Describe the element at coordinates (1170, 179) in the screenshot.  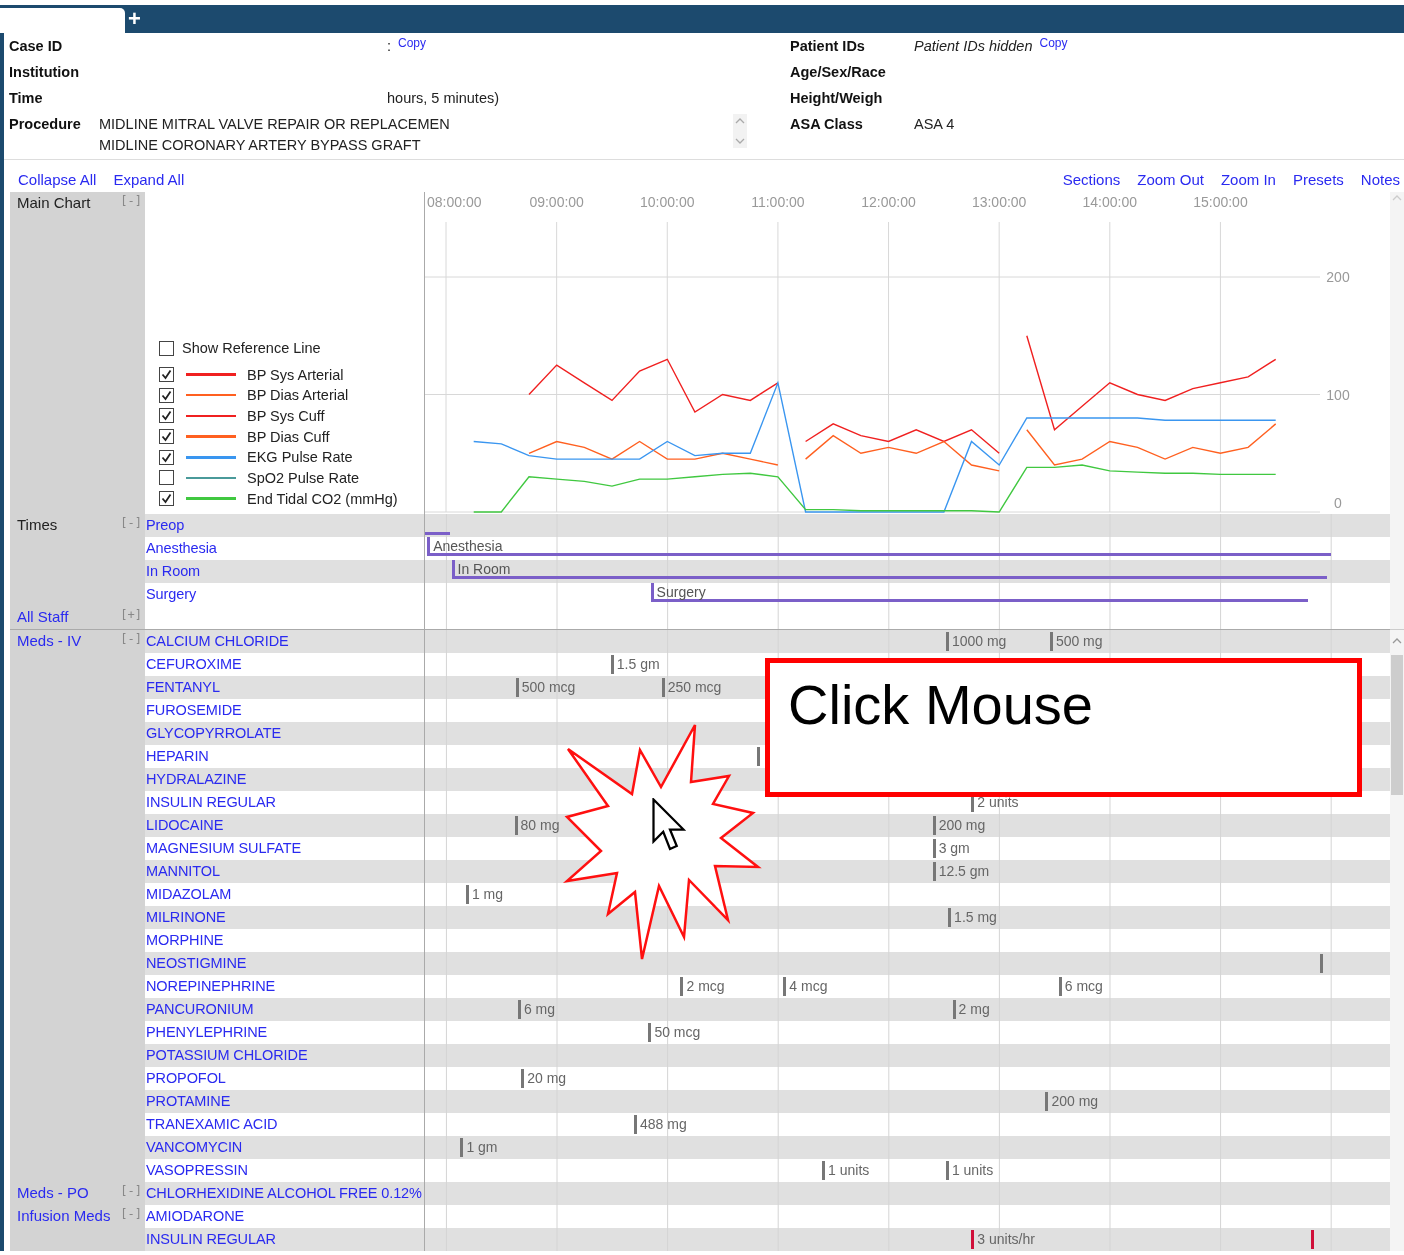
I see `toolbar-link: Zoom Out` at that location.